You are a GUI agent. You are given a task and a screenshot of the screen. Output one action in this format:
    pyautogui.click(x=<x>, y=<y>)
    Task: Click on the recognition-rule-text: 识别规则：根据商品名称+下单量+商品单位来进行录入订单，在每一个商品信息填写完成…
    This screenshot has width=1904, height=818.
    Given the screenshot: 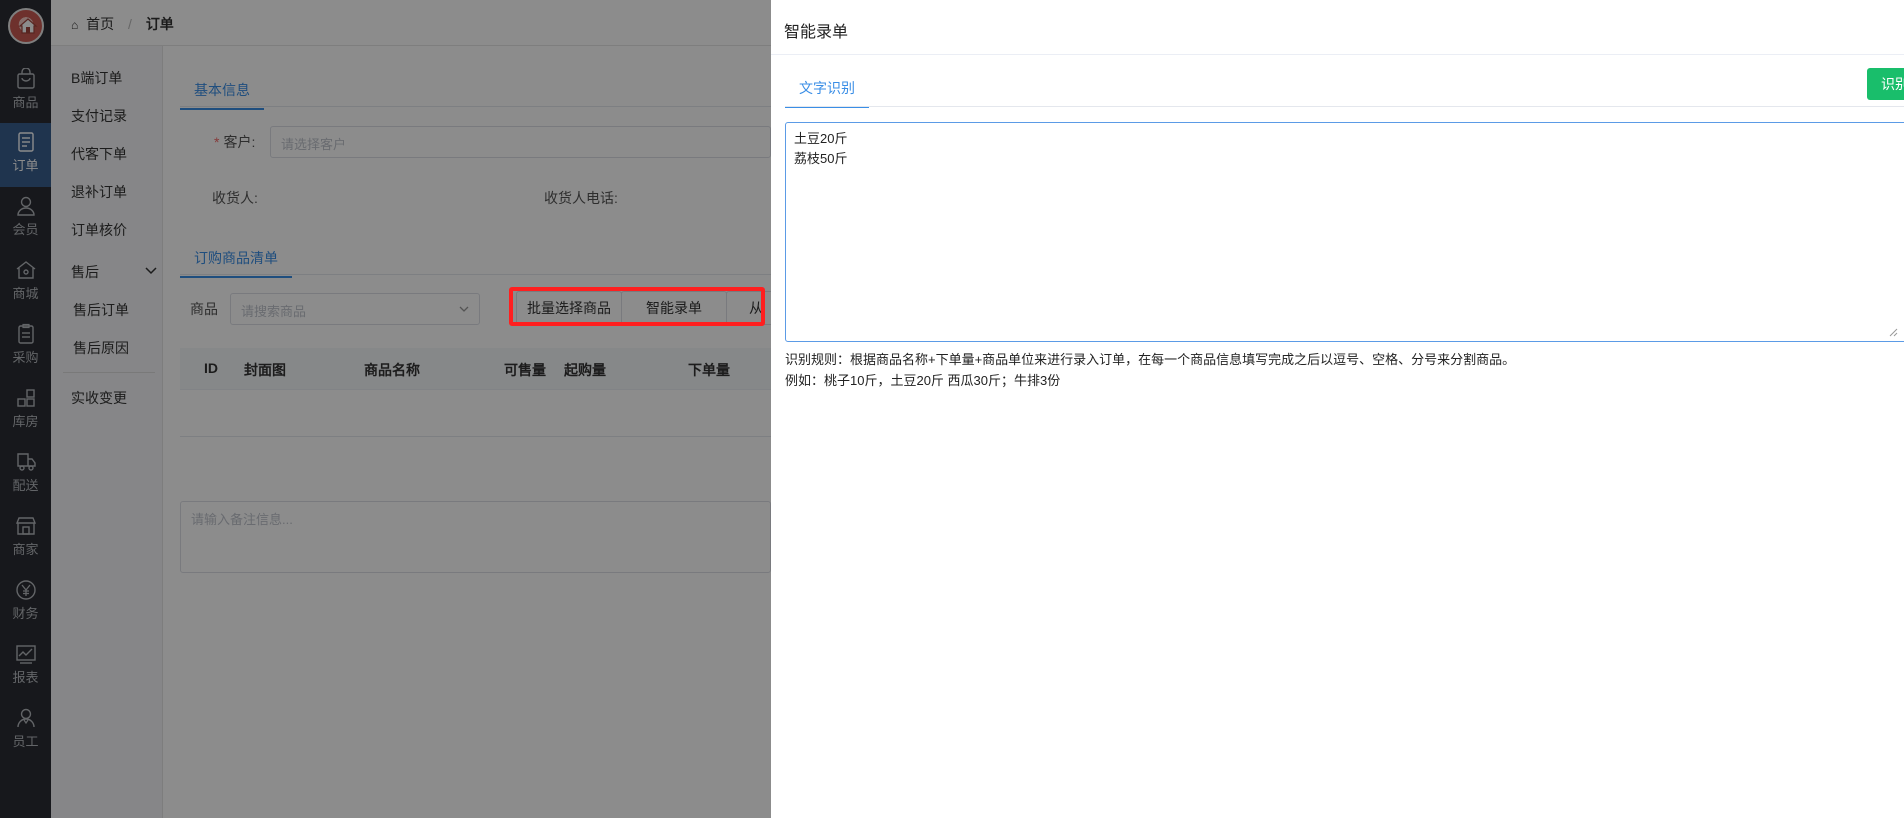 What is the action you would take?
    pyautogui.click(x=1150, y=359)
    